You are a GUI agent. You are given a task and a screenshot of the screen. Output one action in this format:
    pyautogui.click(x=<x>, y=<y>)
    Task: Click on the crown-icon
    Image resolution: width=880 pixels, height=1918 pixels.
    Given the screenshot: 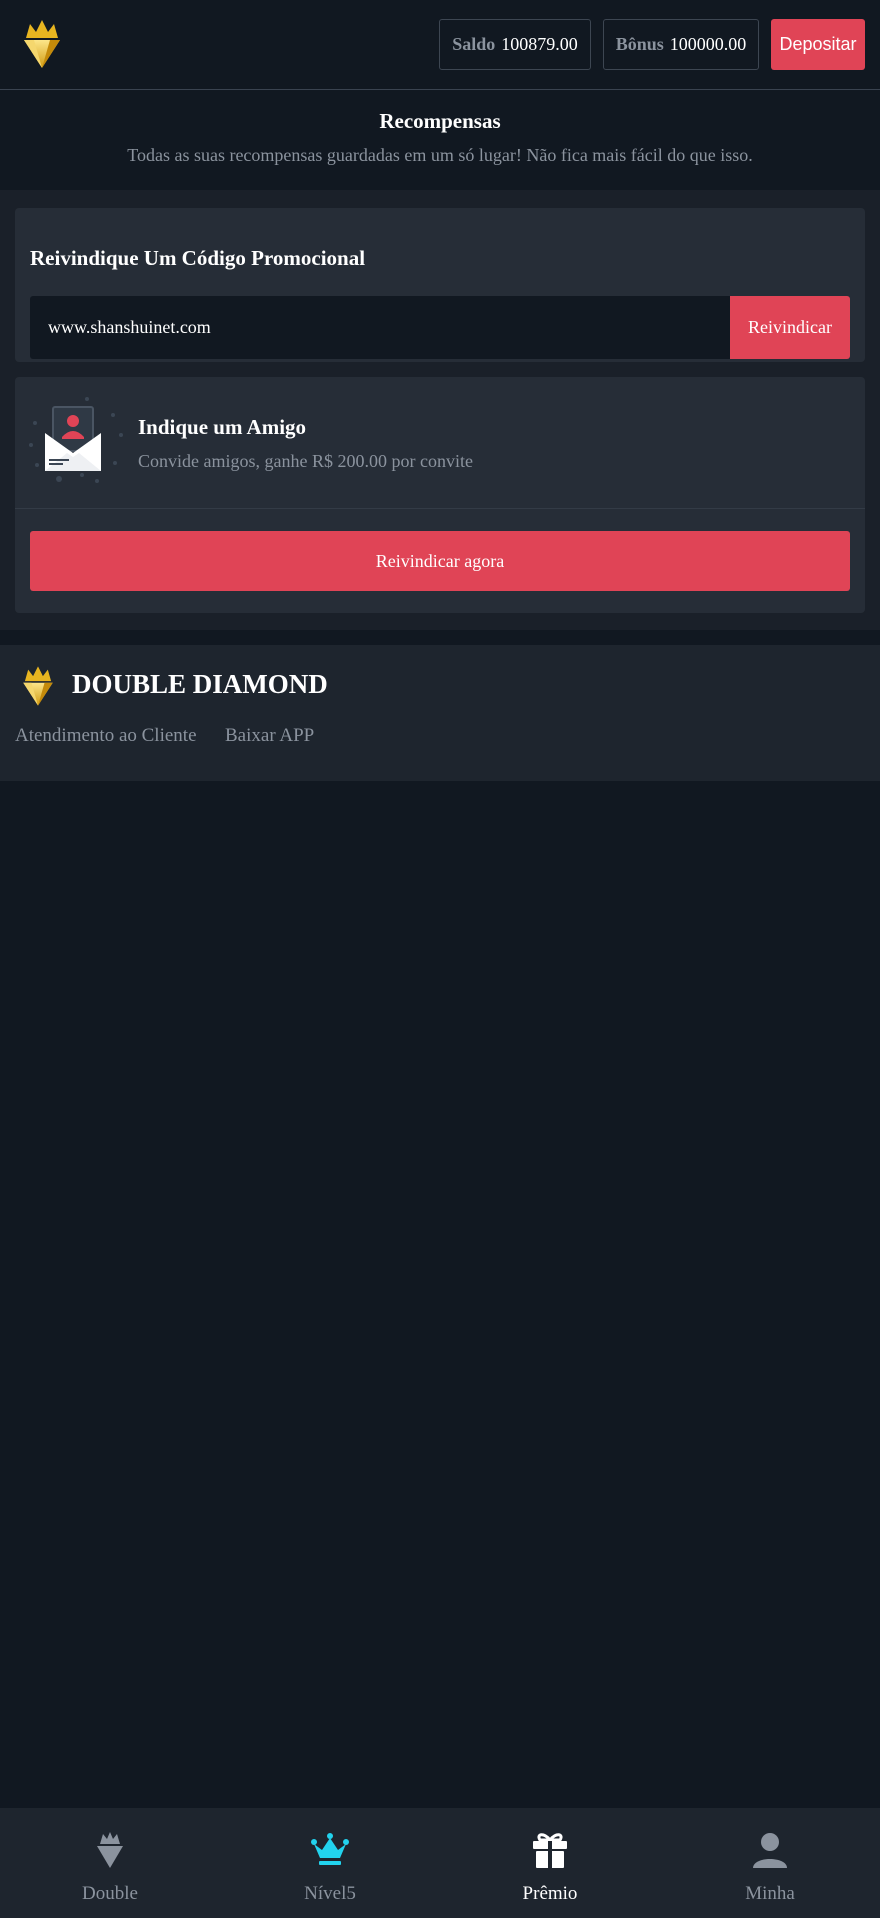 What is the action you would take?
    pyautogui.click(x=330, y=1849)
    